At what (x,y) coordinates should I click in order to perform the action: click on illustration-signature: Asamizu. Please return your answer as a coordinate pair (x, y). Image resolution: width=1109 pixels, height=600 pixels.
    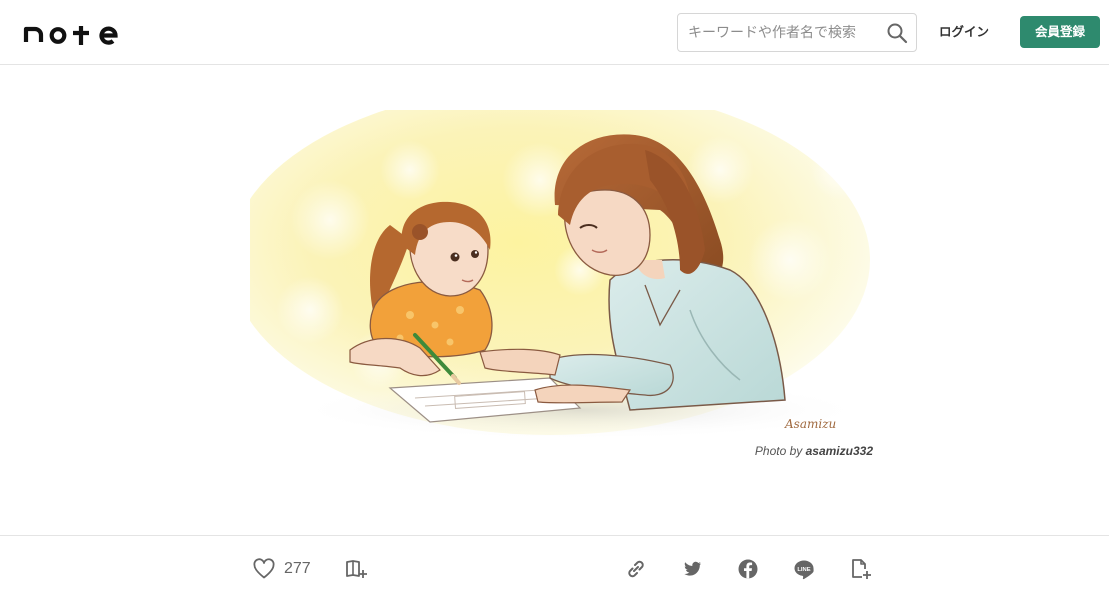
    Looking at the image, I should click on (810, 424).